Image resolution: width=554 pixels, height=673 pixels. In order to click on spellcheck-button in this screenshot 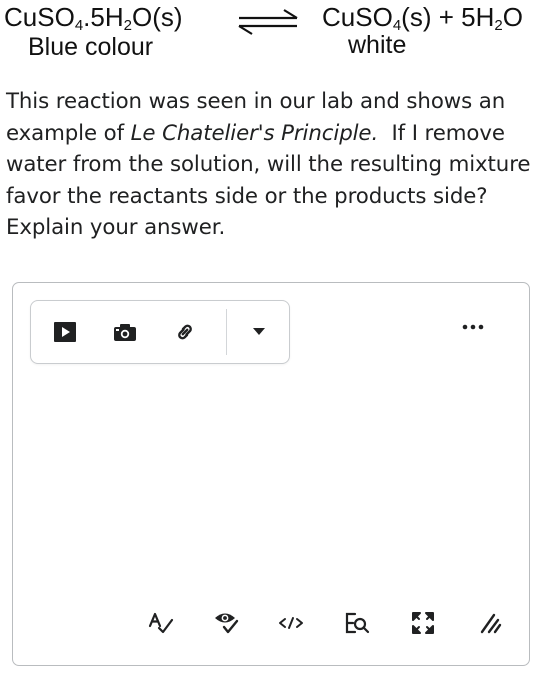, I will do `click(161, 623)`.